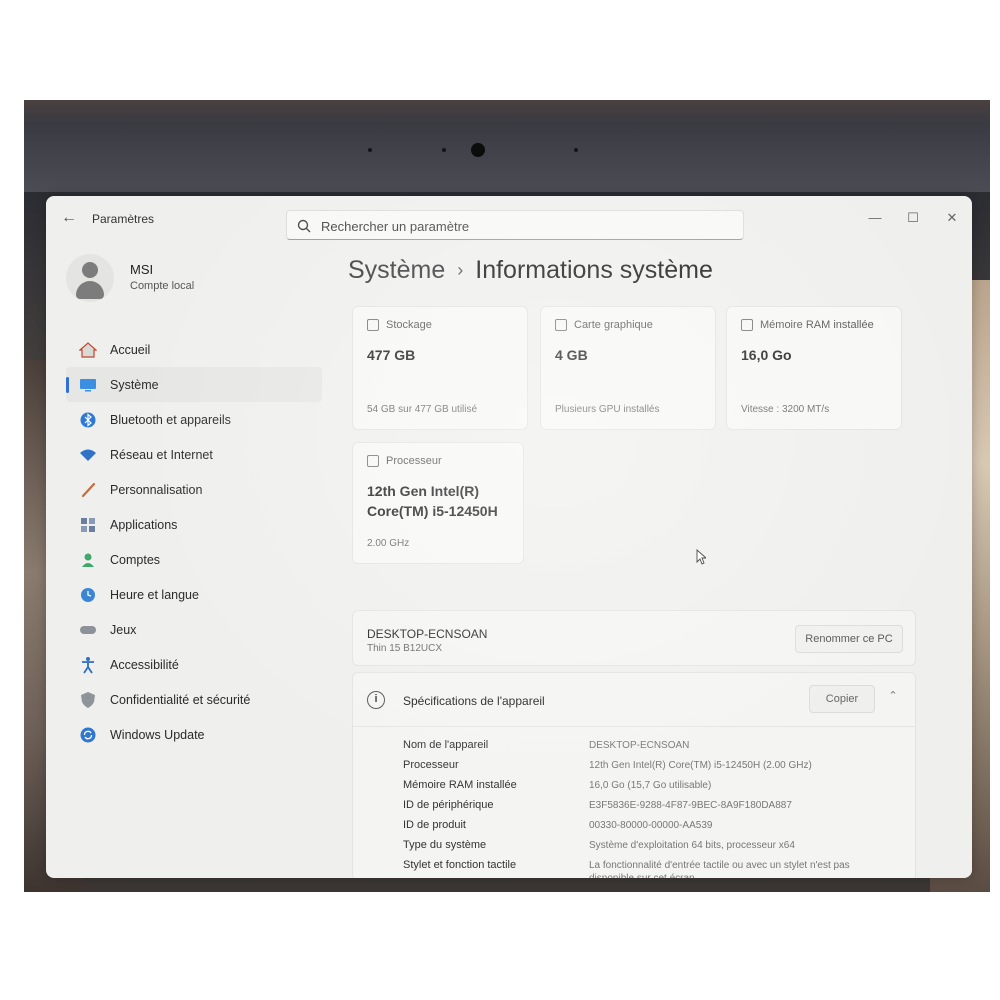  I want to click on sidebar-item-label: Personnalisation, so click(156, 489).